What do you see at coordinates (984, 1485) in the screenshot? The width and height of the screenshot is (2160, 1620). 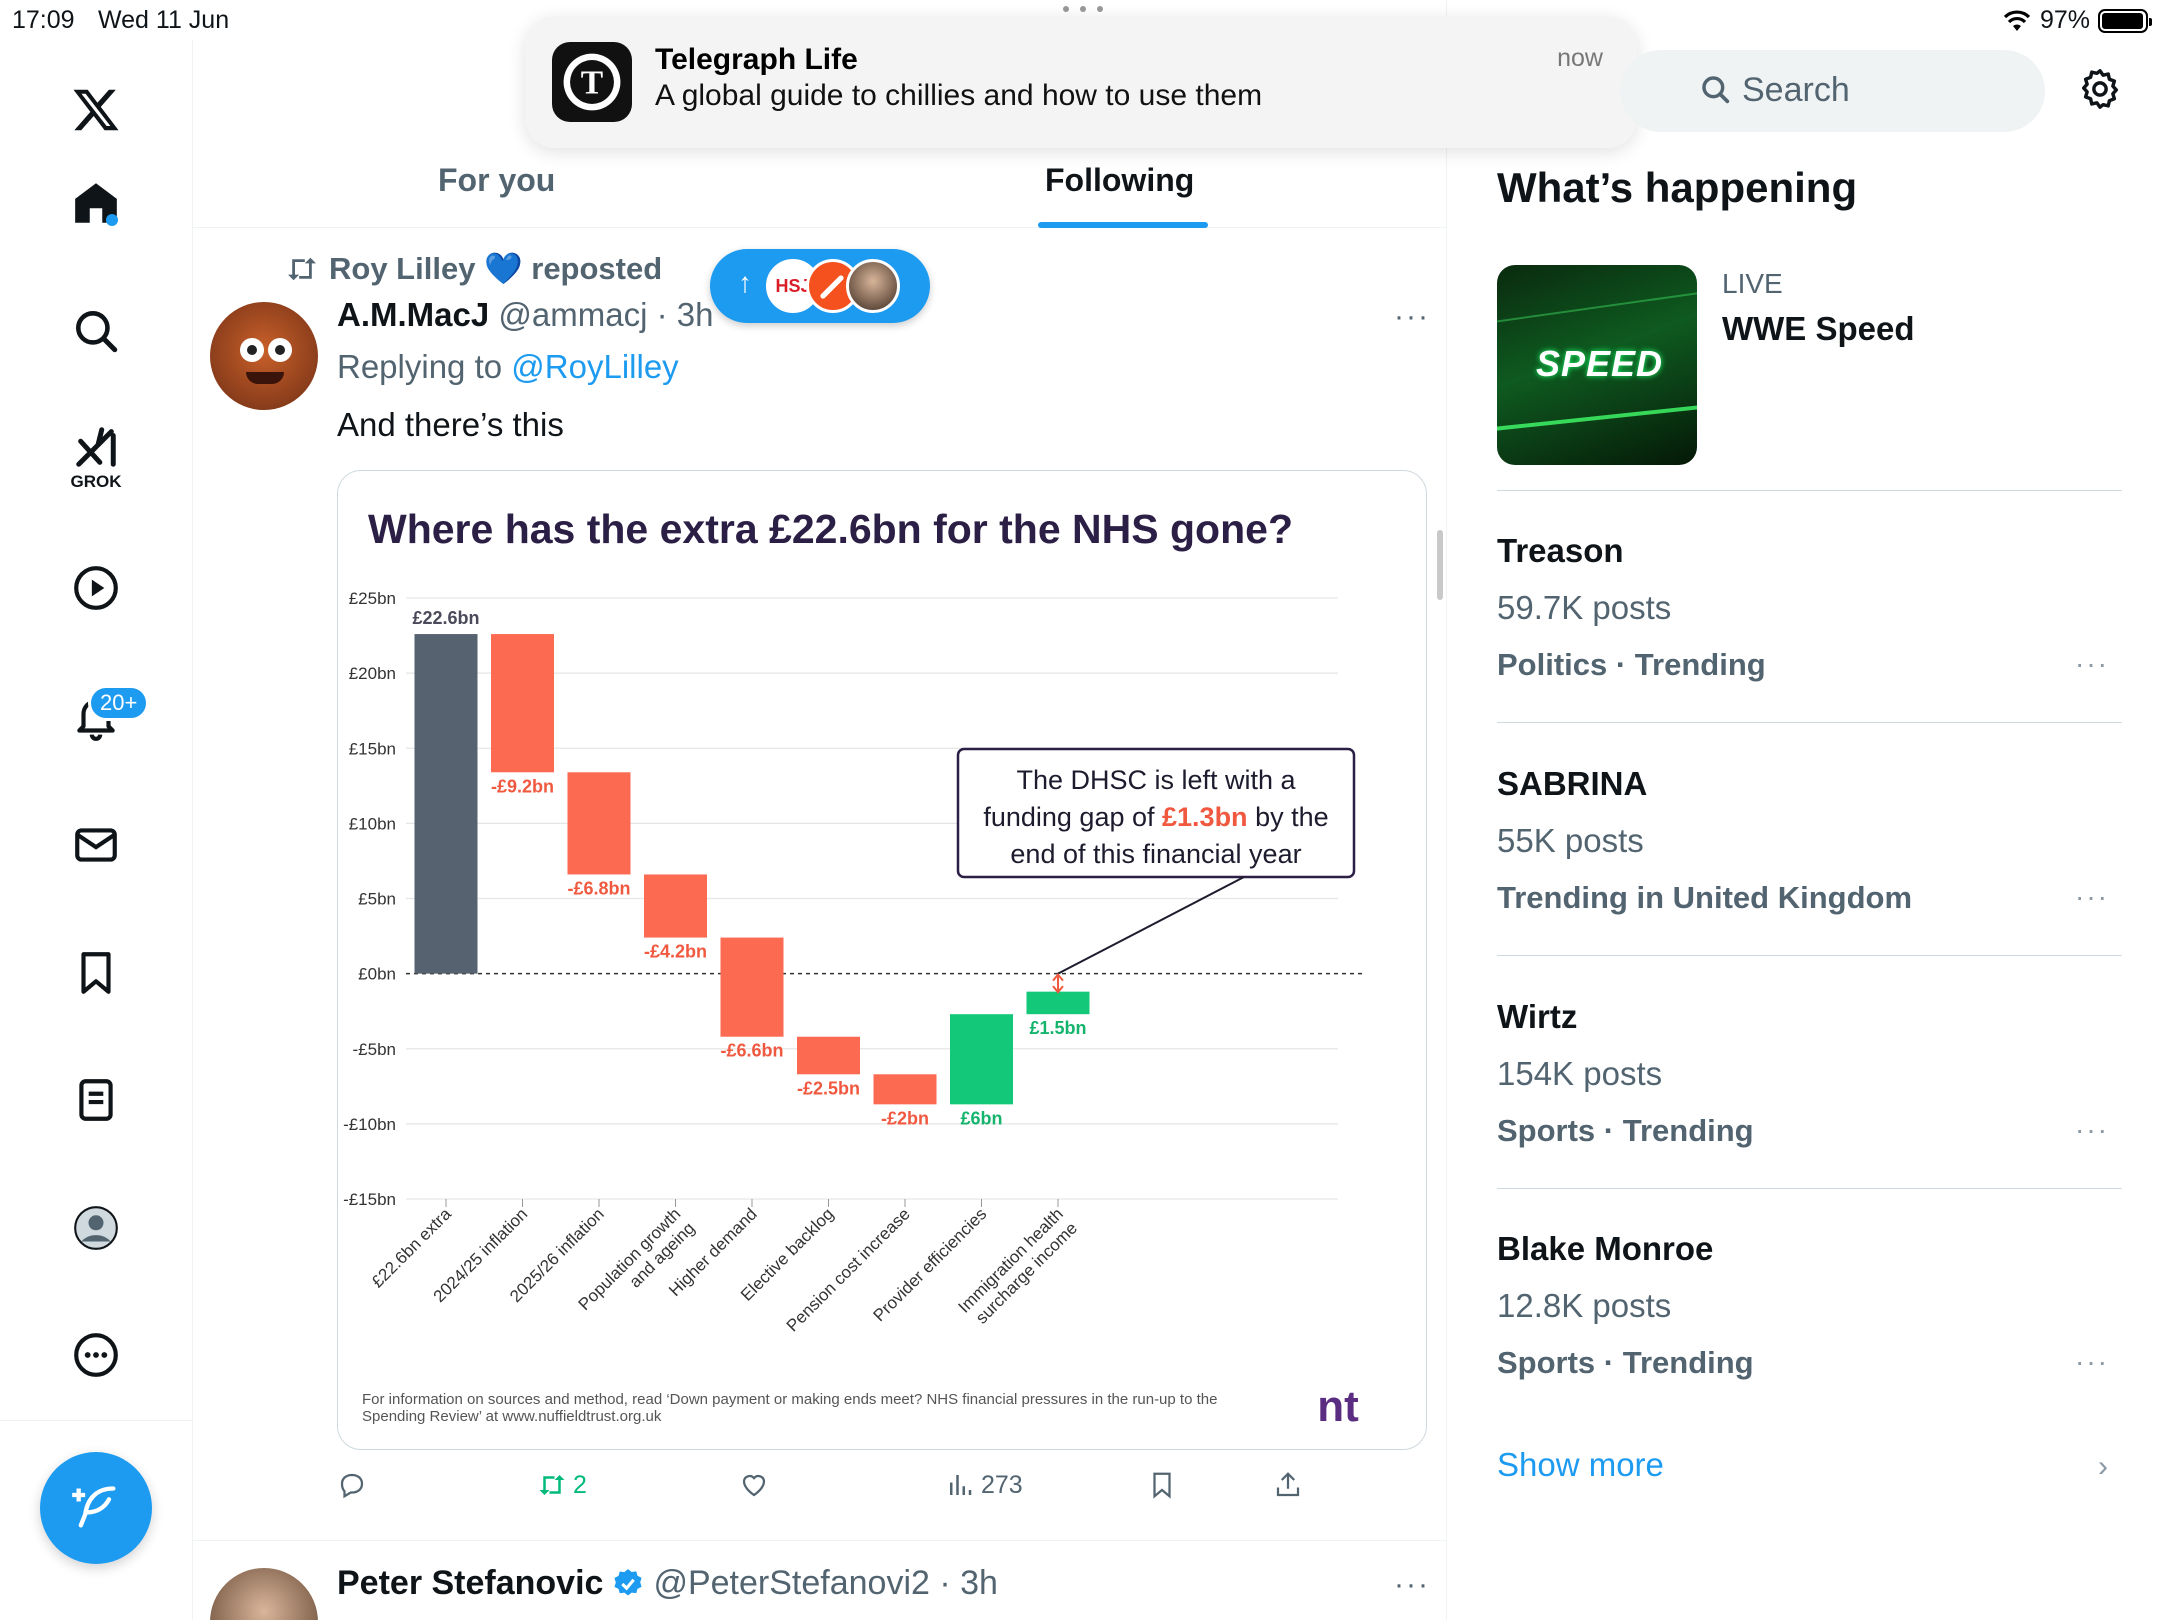 I see `views-button: 273` at bounding box center [984, 1485].